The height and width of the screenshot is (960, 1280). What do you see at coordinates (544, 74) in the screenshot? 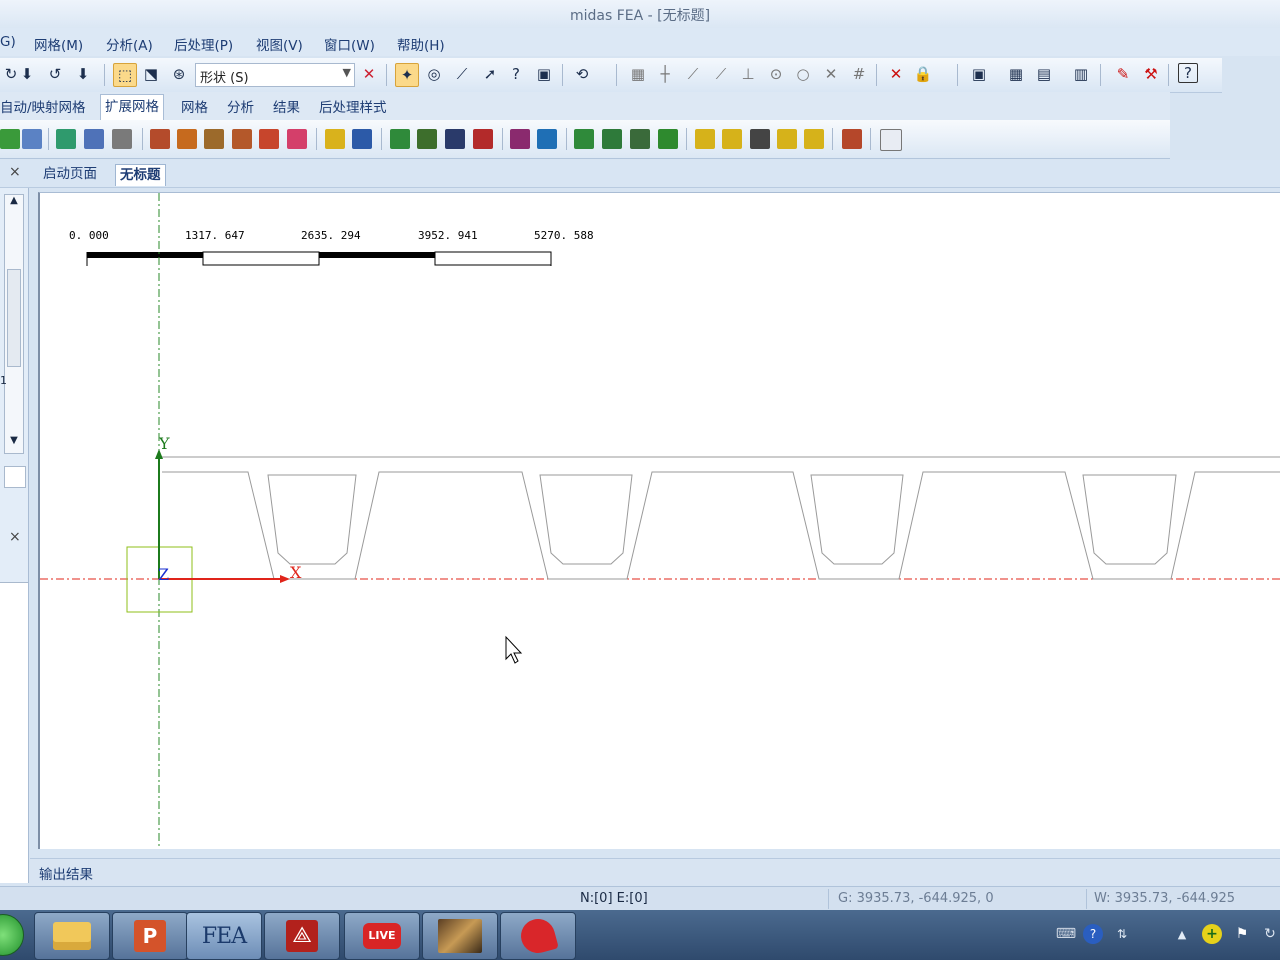
I see `binoculars-icon: ▣` at bounding box center [544, 74].